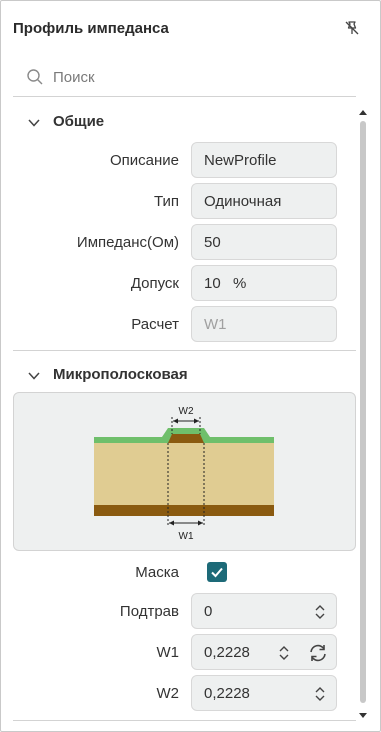 The image size is (381, 732). I want to click on checkmark-icon, so click(217, 572).